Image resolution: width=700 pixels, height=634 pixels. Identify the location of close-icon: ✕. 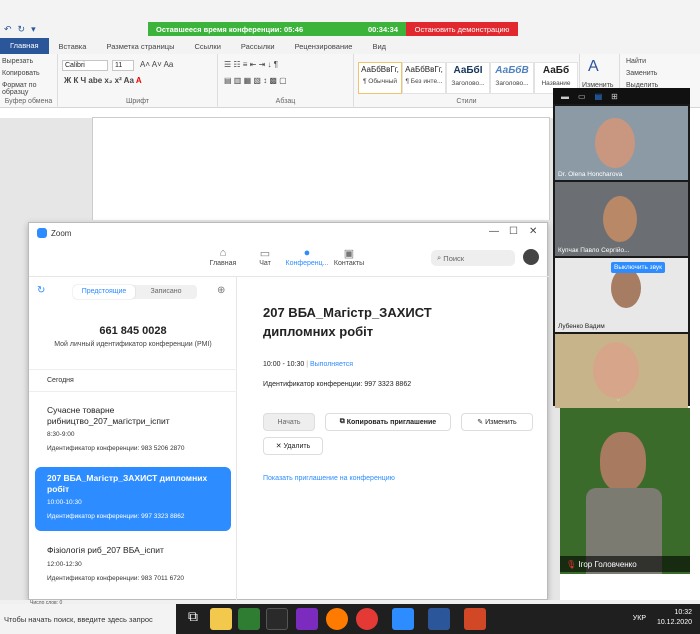
(533, 231).